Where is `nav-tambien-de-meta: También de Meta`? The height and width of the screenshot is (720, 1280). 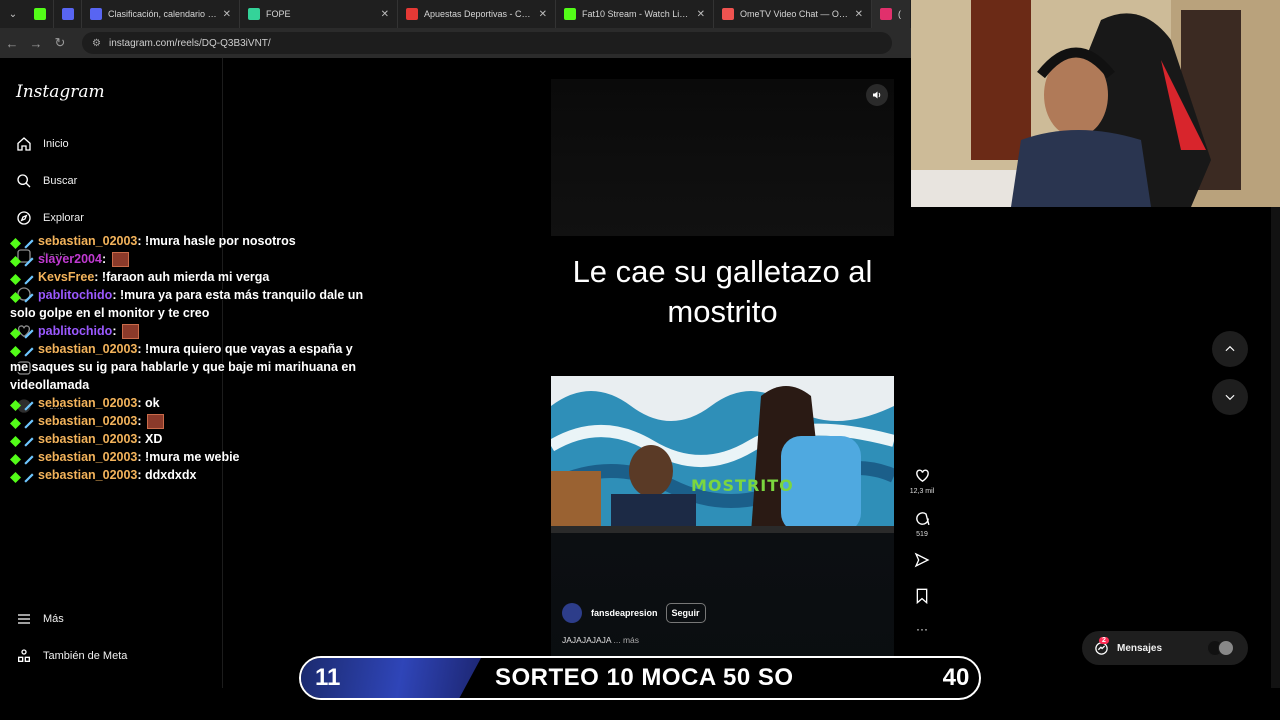 nav-tambien-de-meta: También de Meta is located at coordinates (71, 656).